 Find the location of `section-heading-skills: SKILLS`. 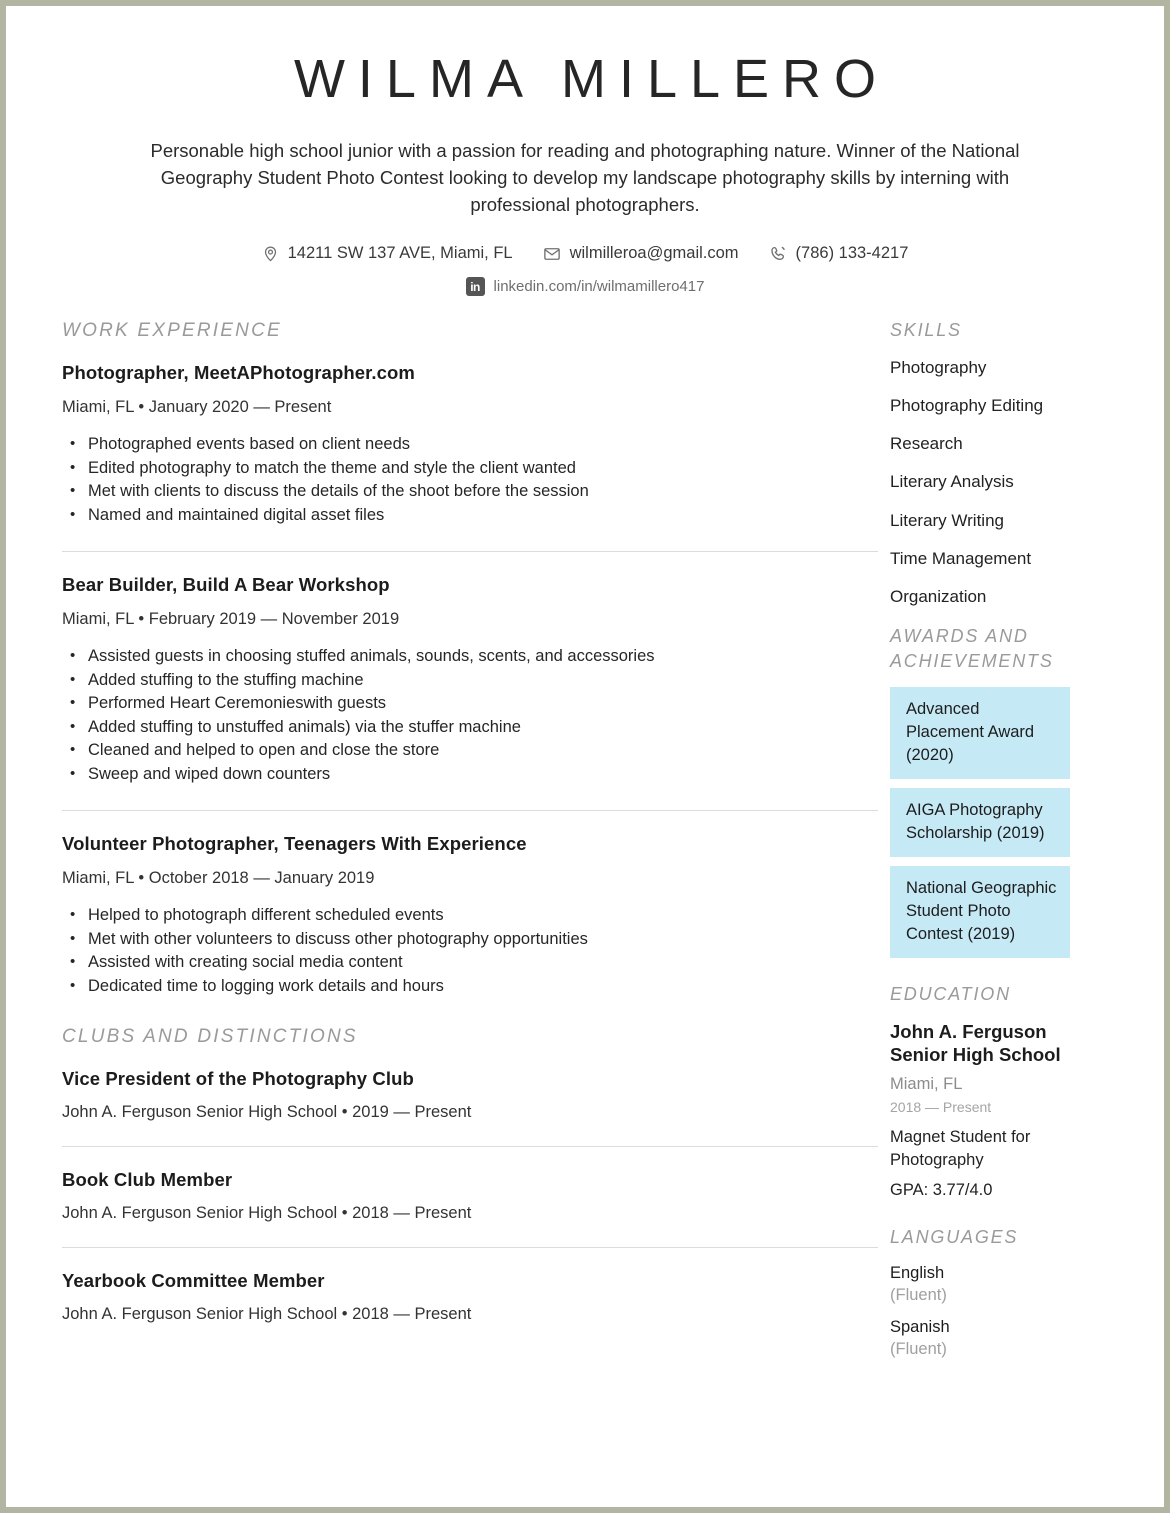

section-heading-skills: SKILLS is located at coordinates (926, 330).